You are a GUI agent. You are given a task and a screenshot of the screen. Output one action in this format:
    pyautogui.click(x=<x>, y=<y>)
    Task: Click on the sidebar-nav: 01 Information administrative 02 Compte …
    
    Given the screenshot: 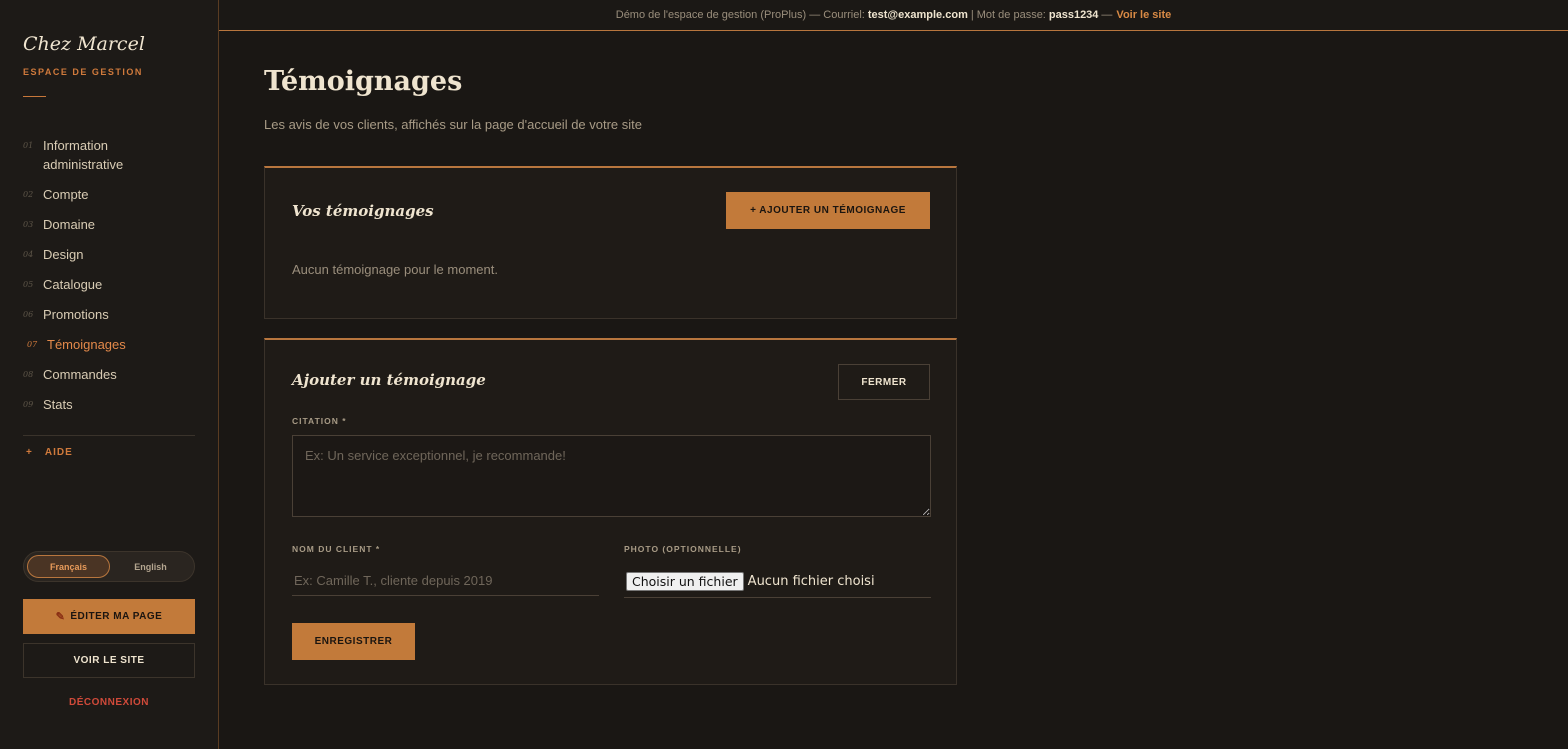 What is the action you would take?
    pyautogui.click(x=109, y=280)
    